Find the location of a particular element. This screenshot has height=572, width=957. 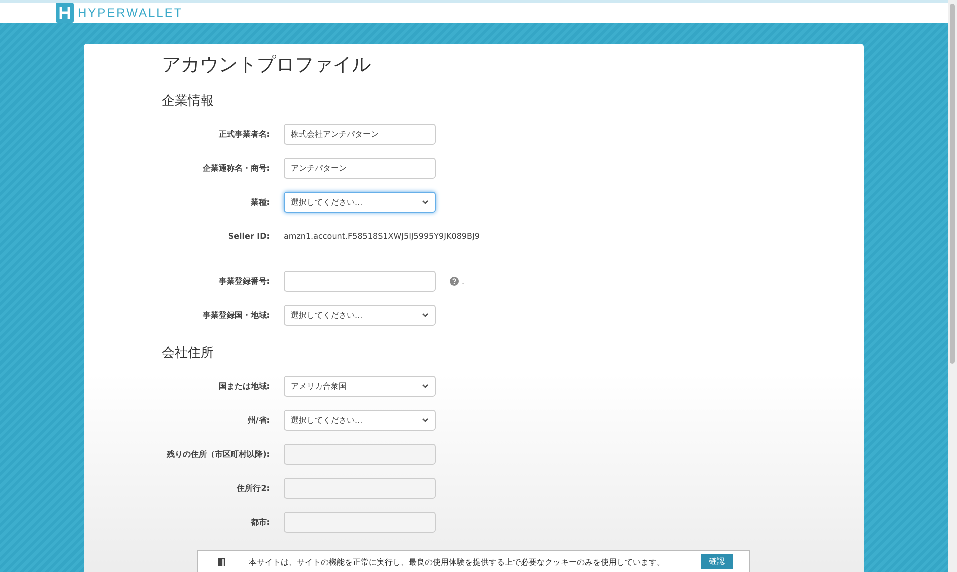

section-heading: 企業情報 is located at coordinates (188, 101).